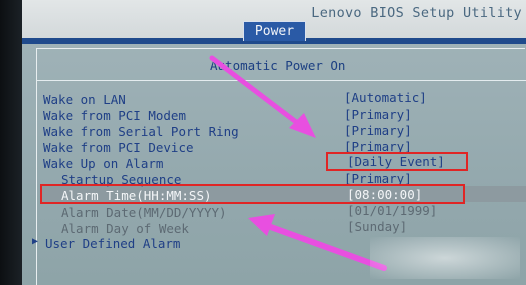 This screenshot has width=526, height=285. I want to click on annotation-arrow-lower, so click(317, 242).